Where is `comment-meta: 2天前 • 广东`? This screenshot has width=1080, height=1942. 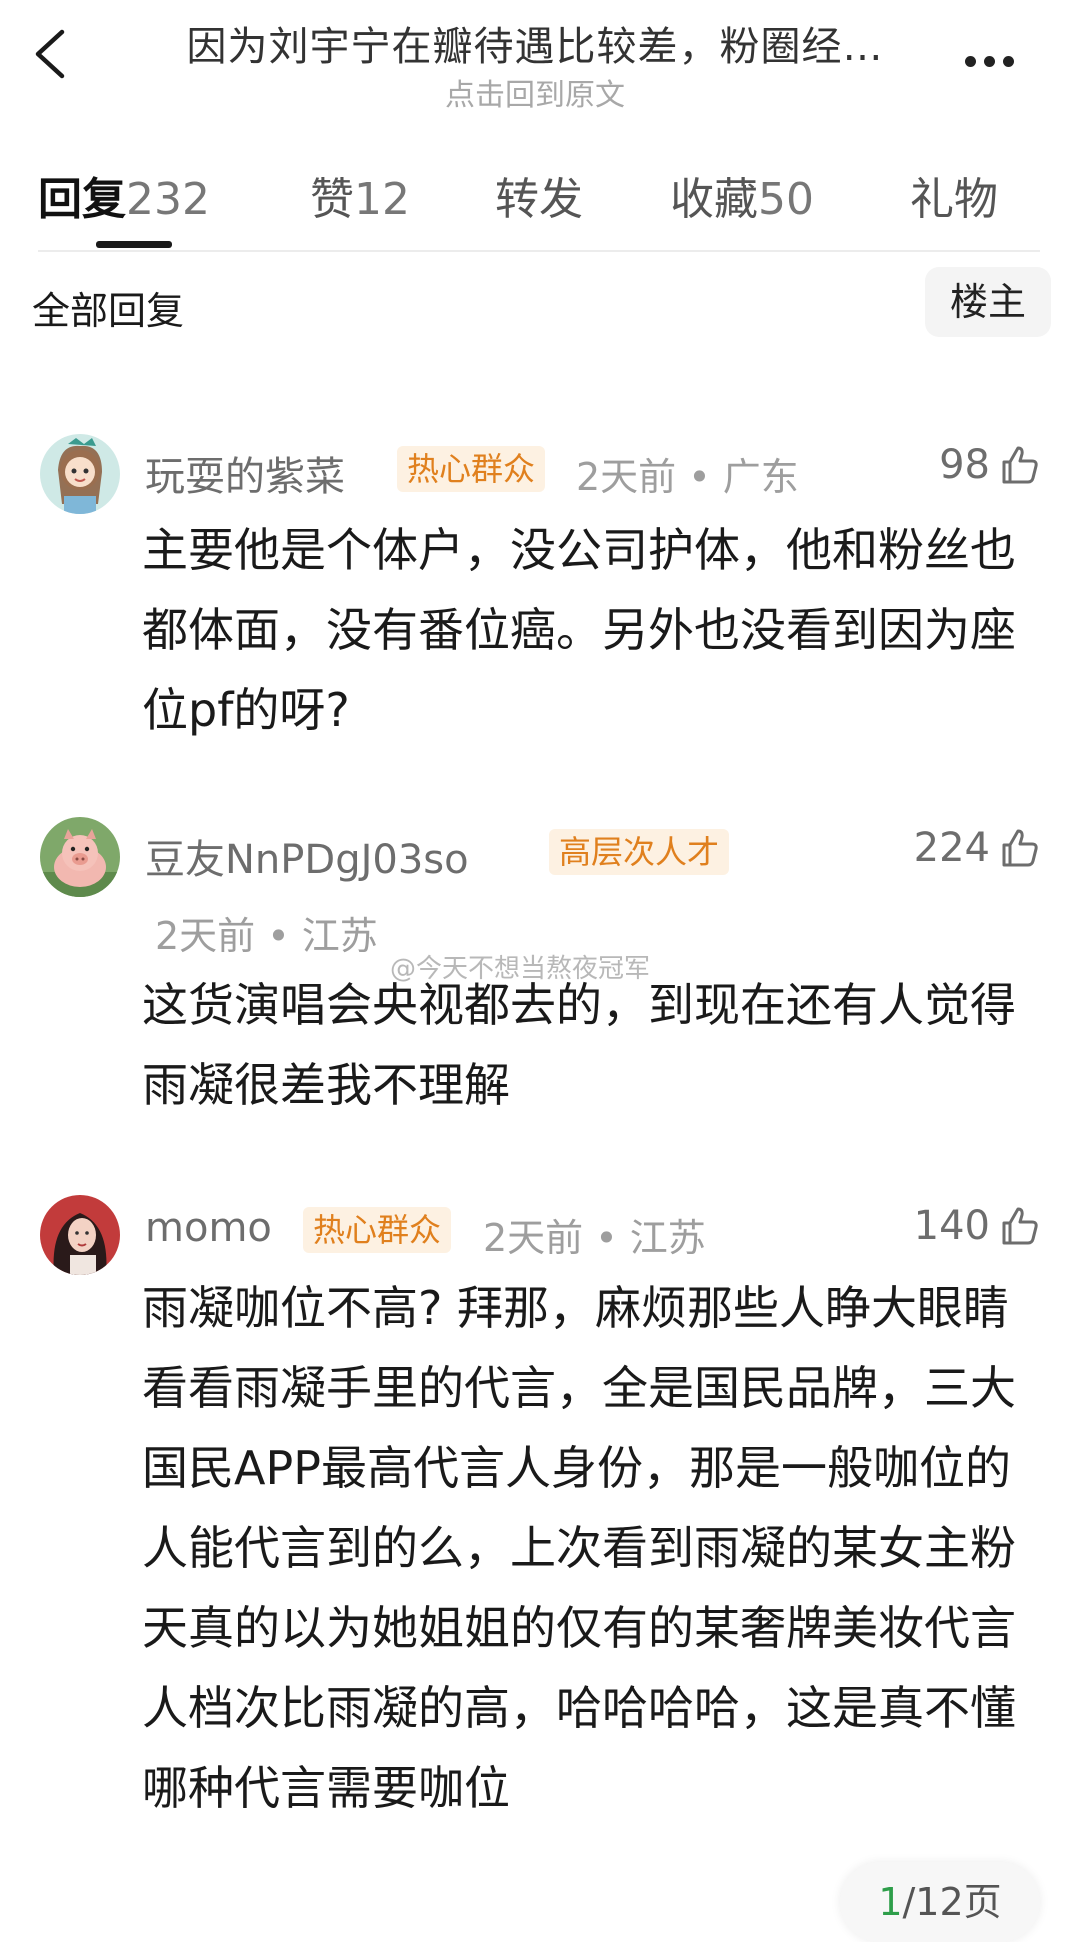 comment-meta: 2天前 • 广东 is located at coordinates (687, 477).